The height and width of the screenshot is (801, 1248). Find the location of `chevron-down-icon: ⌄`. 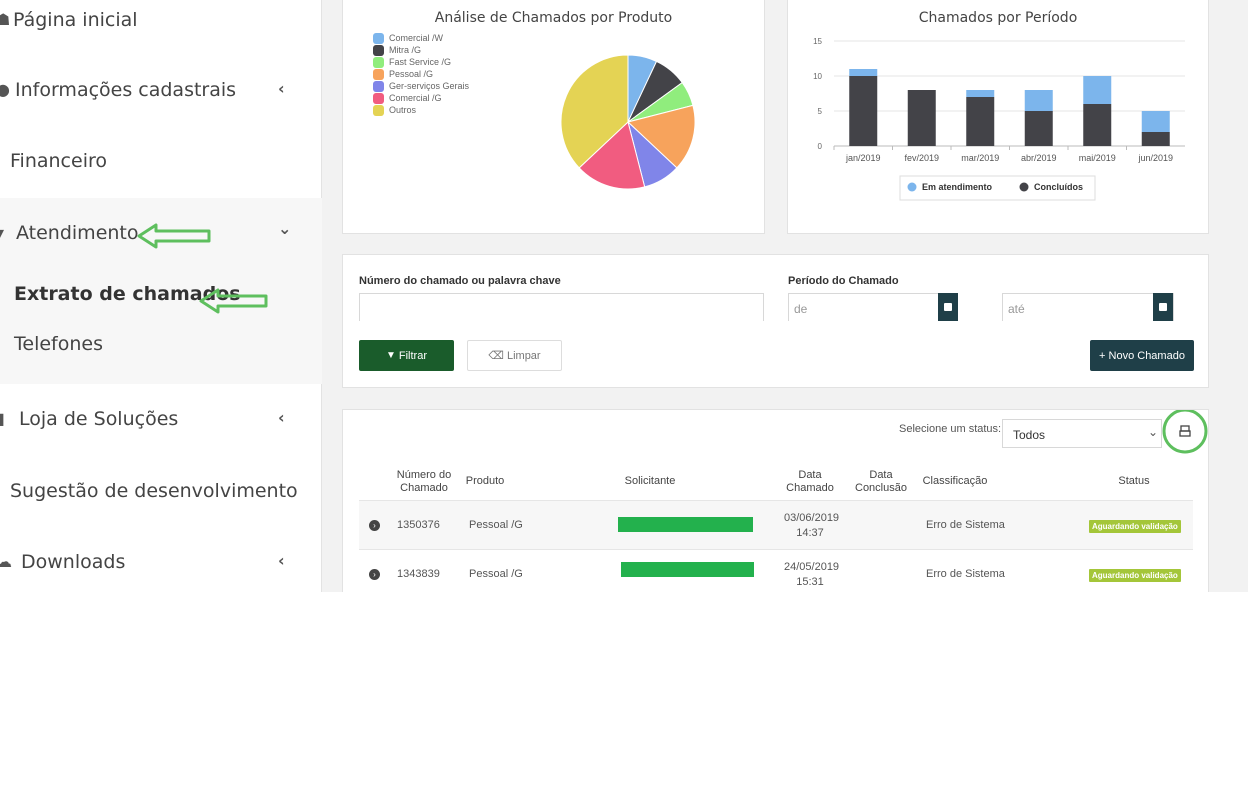

chevron-down-icon: ⌄ is located at coordinates (285, 228).